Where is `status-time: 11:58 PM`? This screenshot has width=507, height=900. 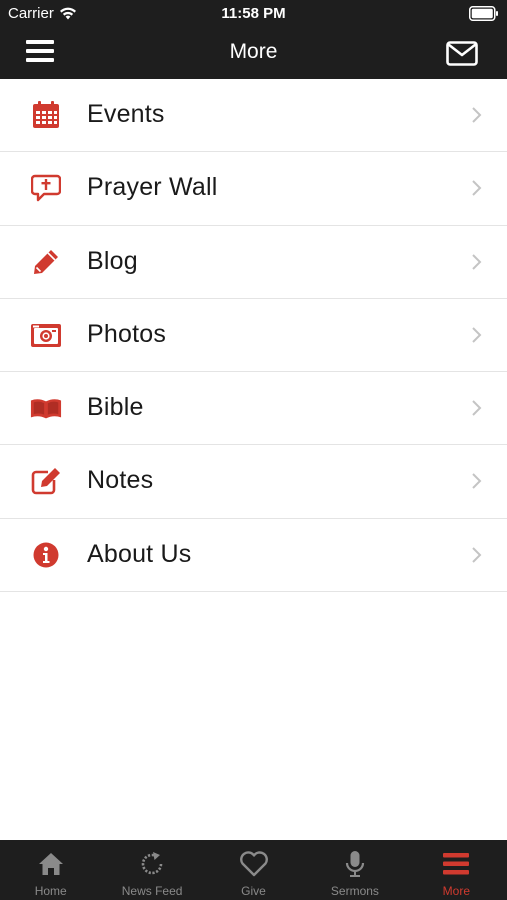 status-time: 11:58 PM is located at coordinates (253, 13).